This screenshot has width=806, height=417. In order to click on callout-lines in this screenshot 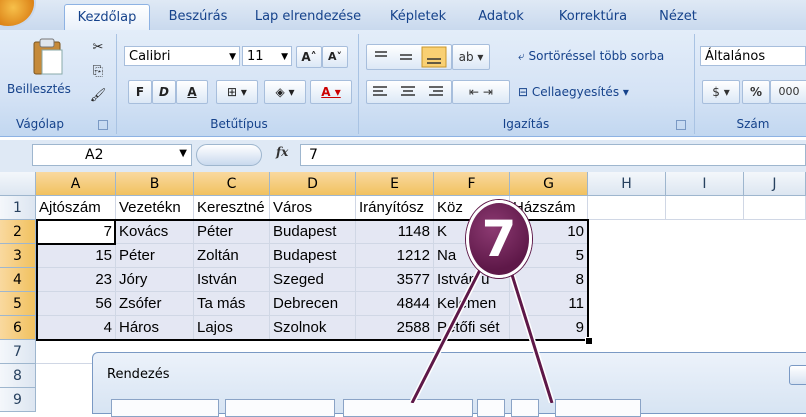, I will do `click(482, 331)`.